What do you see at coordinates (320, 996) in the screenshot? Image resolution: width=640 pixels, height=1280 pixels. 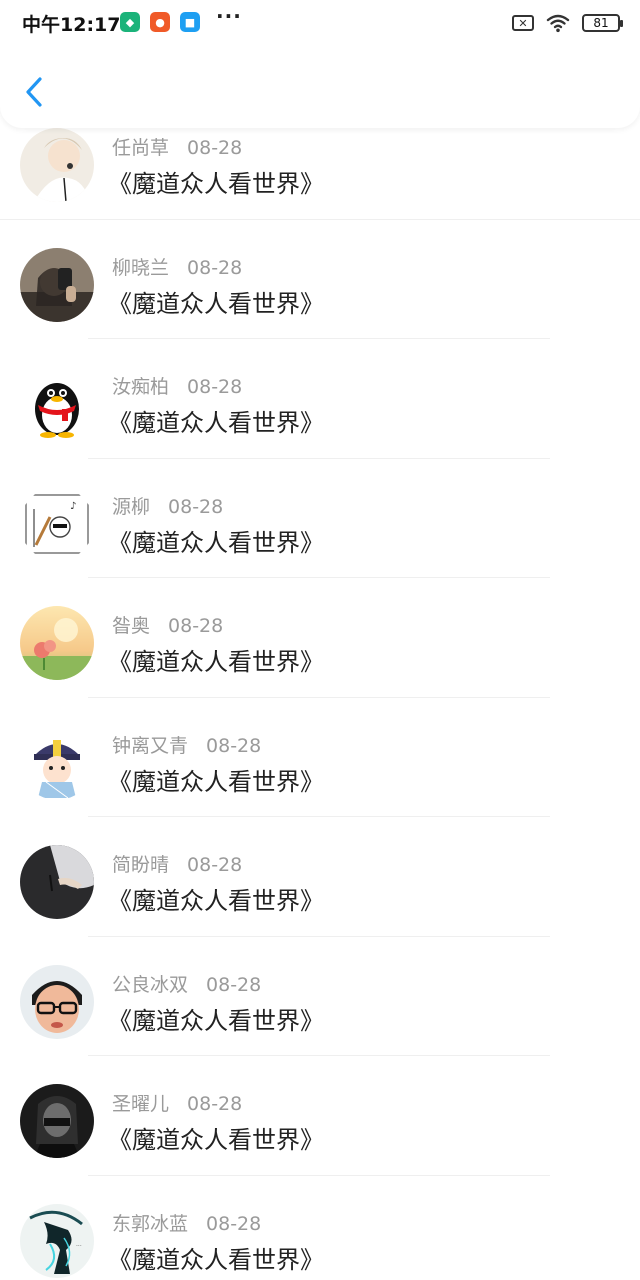 I see `list-item: 公良冰双 08-28 《魔道众人看世界》` at bounding box center [320, 996].